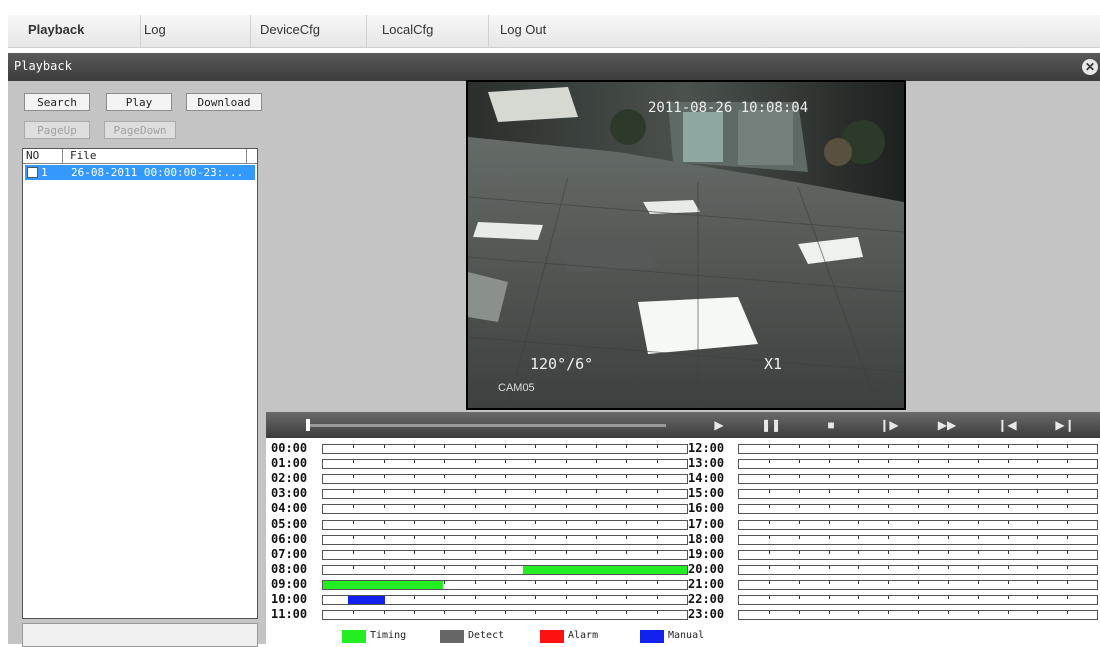  Describe the element at coordinates (289, 568) in the screenshot. I see `hour-label: 08:00` at that location.